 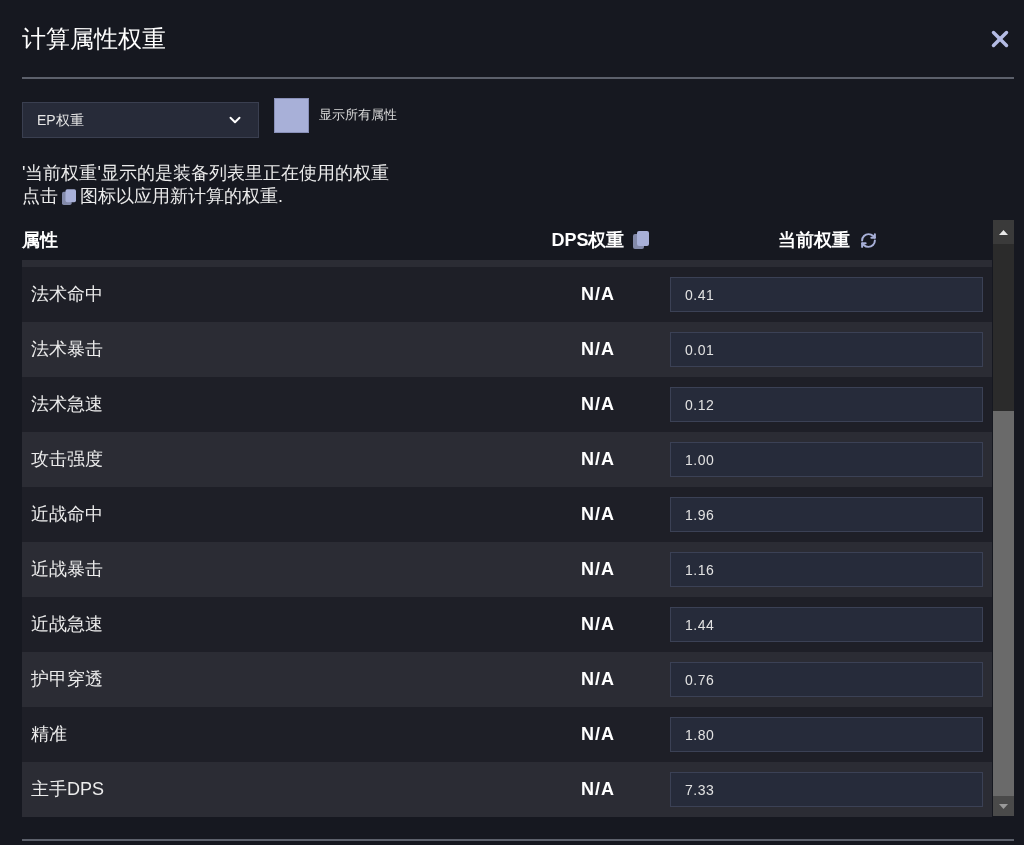 What do you see at coordinates (40, 196) in the screenshot?
I see `info-text: 点击` at bounding box center [40, 196].